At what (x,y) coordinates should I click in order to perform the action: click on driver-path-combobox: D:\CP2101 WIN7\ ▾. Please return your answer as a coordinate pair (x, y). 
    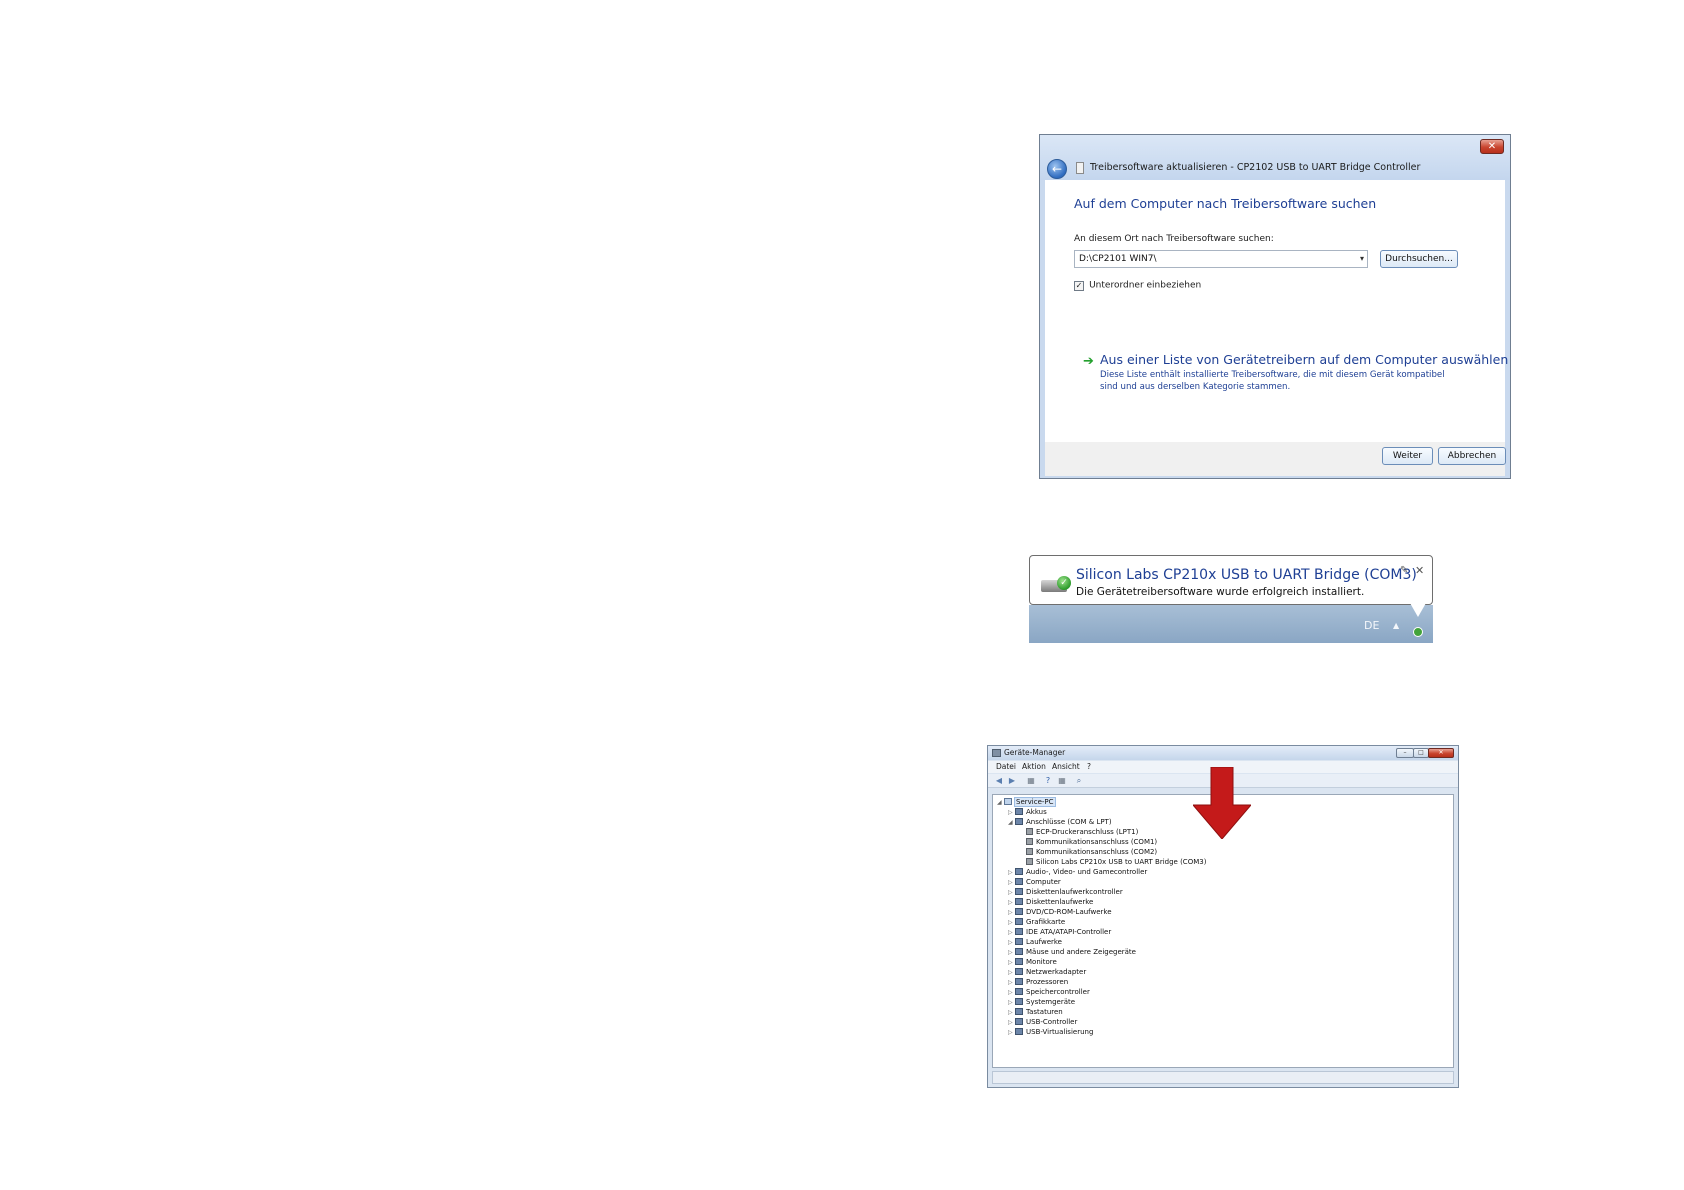
    Looking at the image, I should click on (1221, 259).